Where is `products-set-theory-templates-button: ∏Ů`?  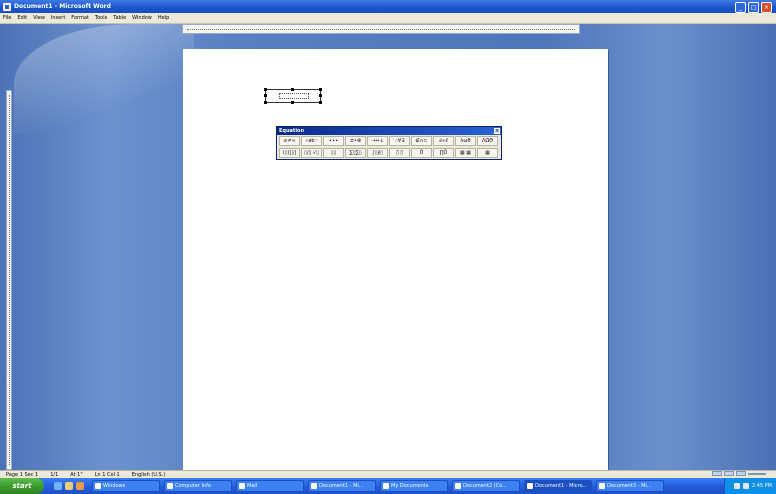 products-set-theory-templates-button: ∏Ů is located at coordinates (443, 153).